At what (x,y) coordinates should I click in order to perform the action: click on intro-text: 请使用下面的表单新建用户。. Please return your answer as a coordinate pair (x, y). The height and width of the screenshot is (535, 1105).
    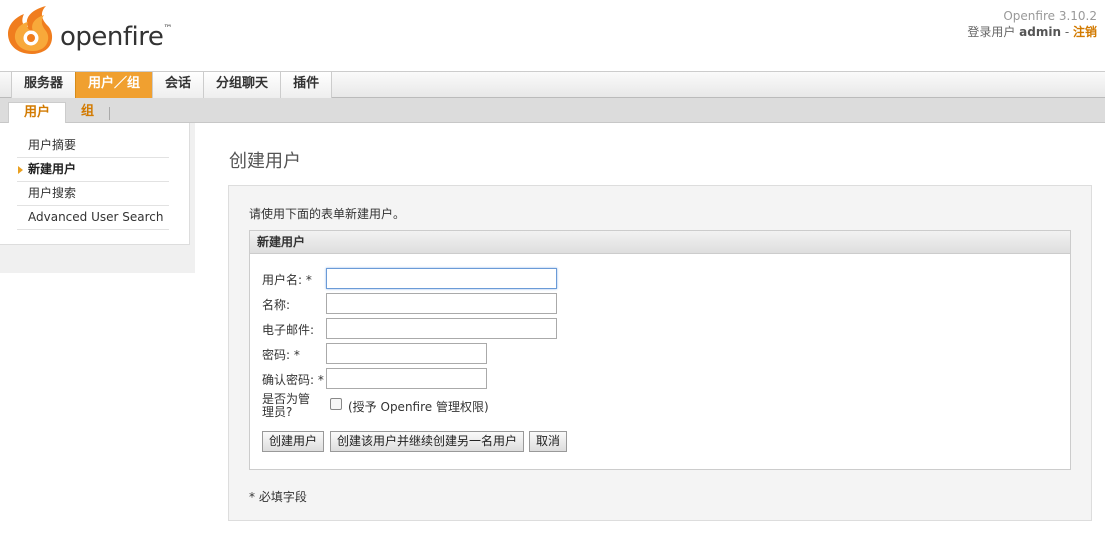
    Looking at the image, I should click on (327, 214).